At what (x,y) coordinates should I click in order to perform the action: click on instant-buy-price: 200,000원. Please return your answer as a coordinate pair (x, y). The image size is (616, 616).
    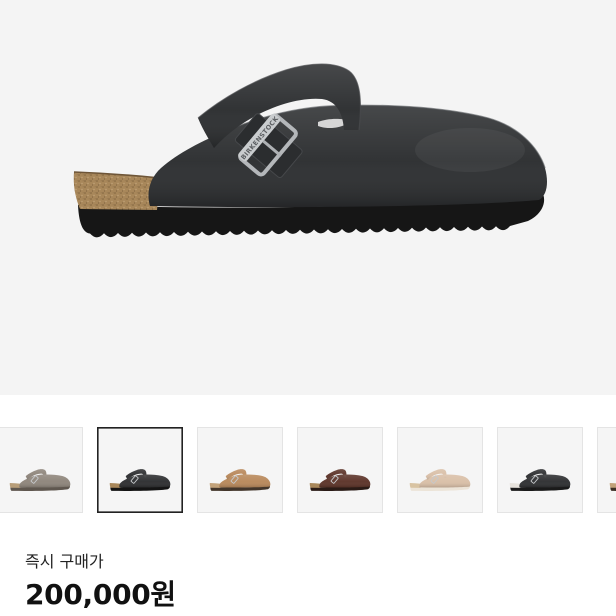
    Looking at the image, I should click on (100, 594).